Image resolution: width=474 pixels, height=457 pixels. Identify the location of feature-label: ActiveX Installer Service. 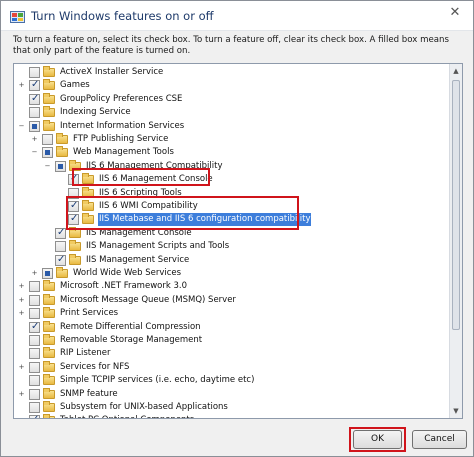
(111, 72).